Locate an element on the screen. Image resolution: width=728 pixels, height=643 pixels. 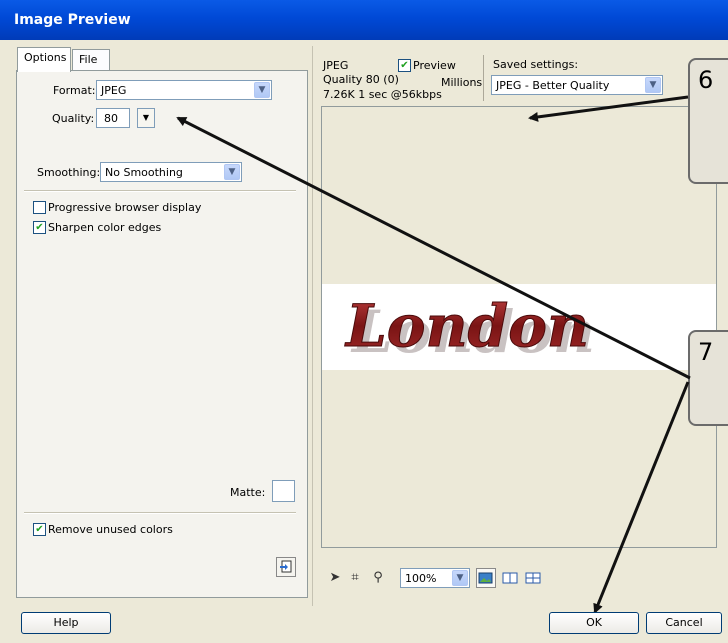
arrow-6-to-preview is located at coordinates (608, 108).